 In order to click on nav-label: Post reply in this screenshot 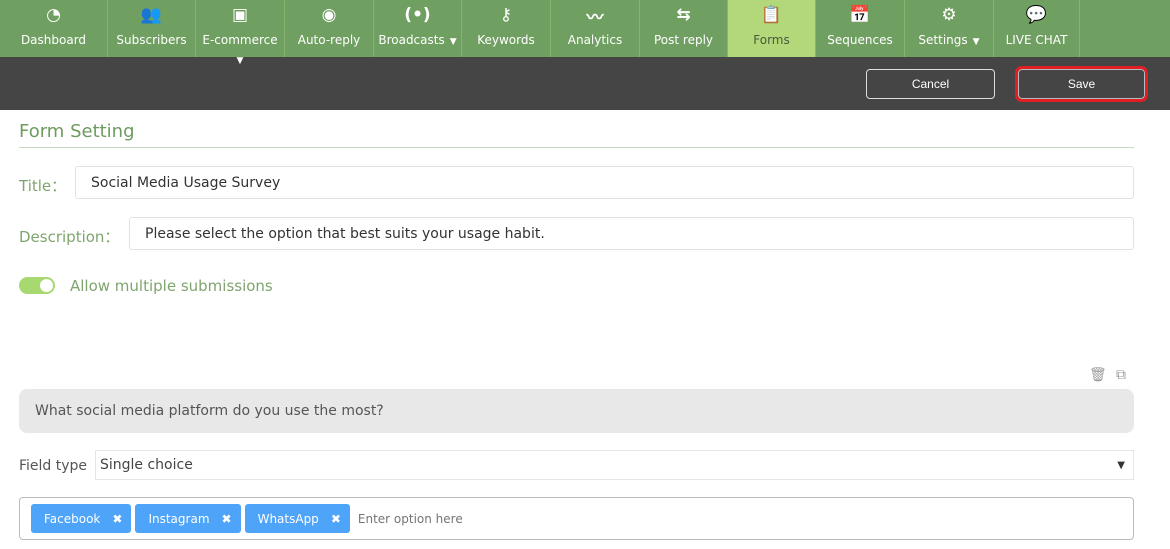, I will do `click(683, 40)`.